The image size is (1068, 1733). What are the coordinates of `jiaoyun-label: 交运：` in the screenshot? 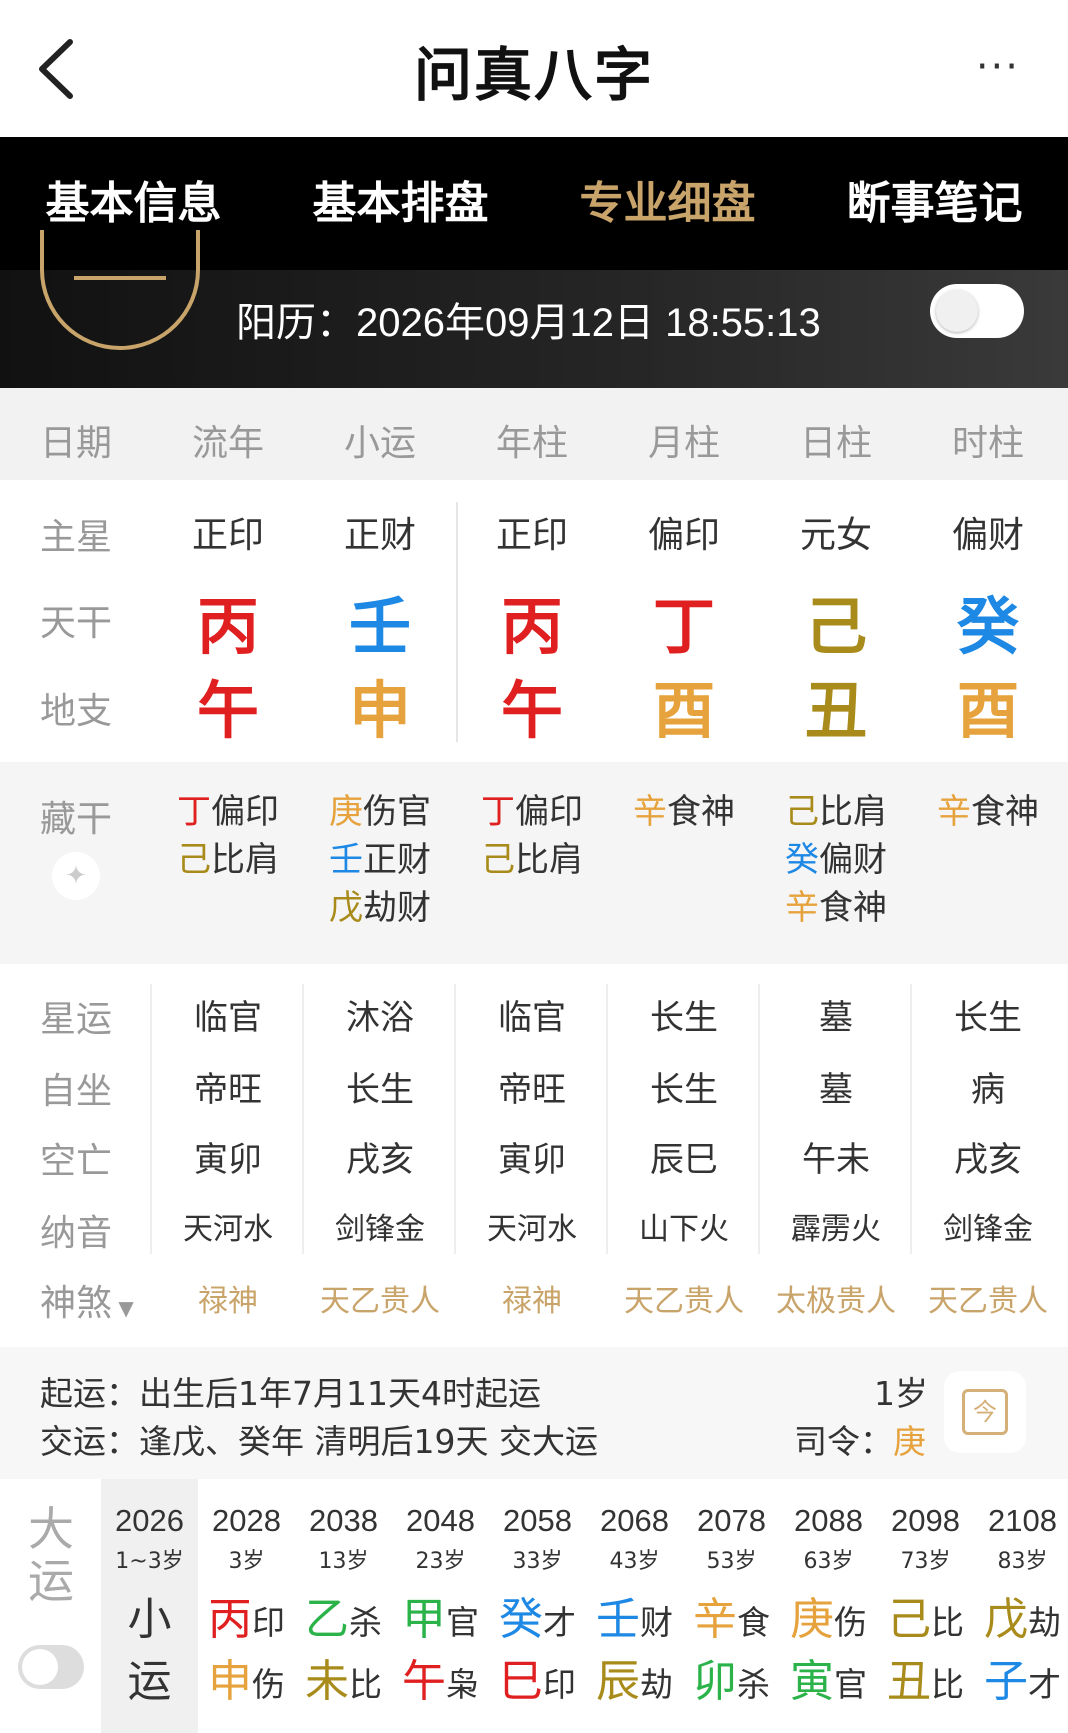 It's located at (89, 1441).